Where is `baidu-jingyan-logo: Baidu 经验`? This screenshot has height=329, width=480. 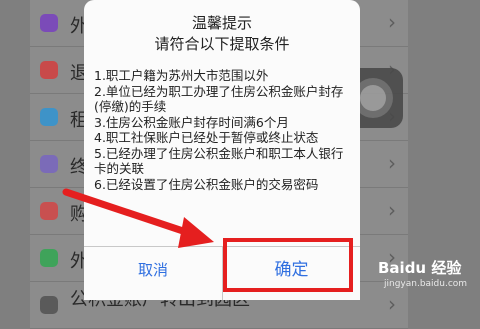
baidu-jingyan-logo: Baidu 经验 is located at coordinates (420, 268).